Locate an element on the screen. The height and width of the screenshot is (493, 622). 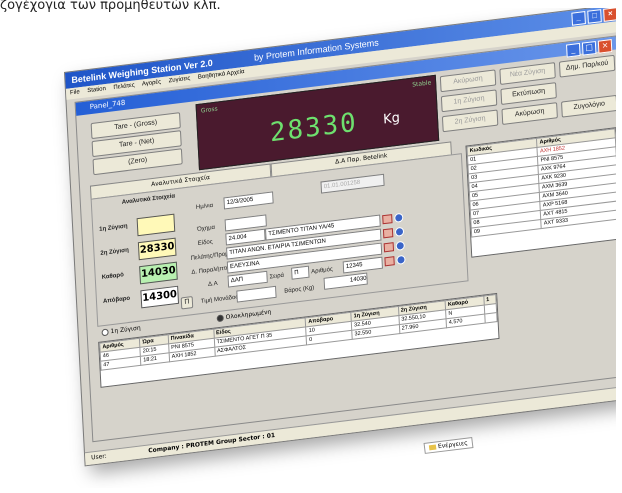
second-weigh-field: 28330 is located at coordinates (157, 249).